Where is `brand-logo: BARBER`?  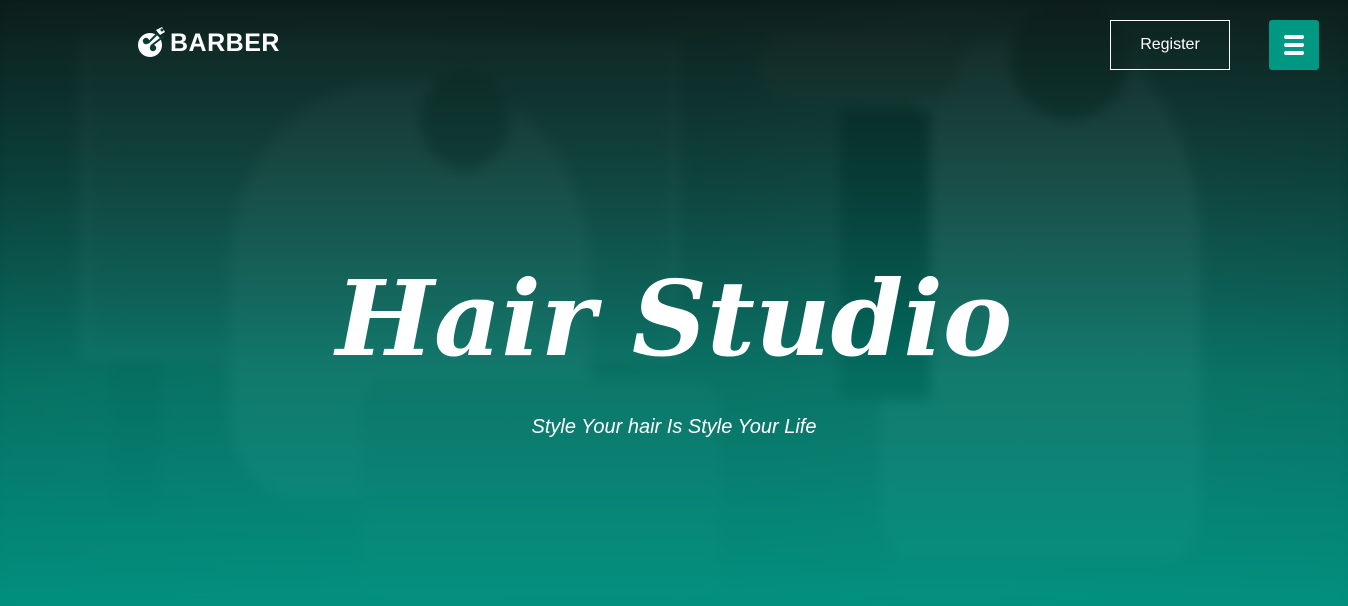 brand-logo: BARBER is located at coordinates (208, 43).